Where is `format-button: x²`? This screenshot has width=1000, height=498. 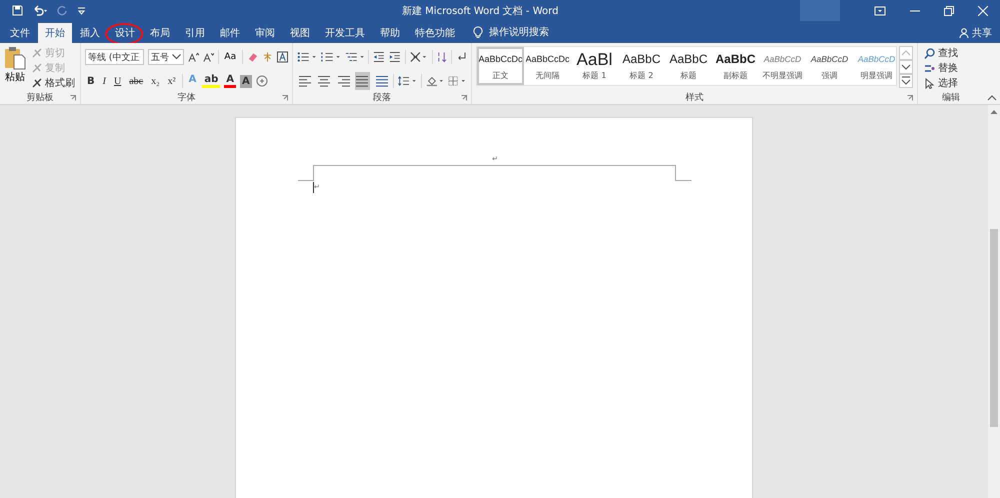
format-button: x² is located at coordinates (172, 81).